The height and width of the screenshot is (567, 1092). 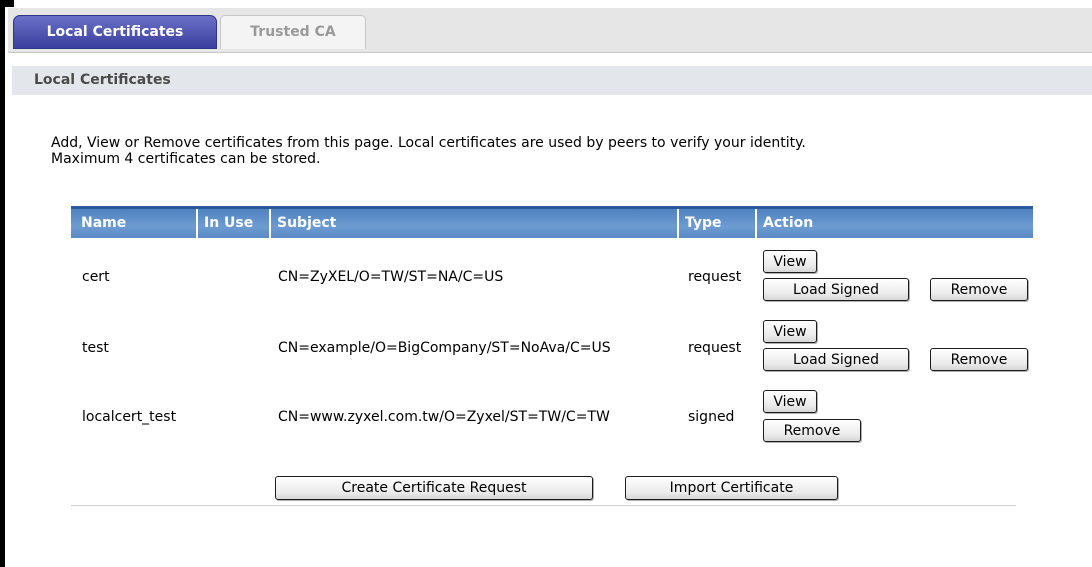 I want to click on cert-subject: CN=ZyXEL/O=TW/ST=NA/C=US, so click(x=391, y=277).